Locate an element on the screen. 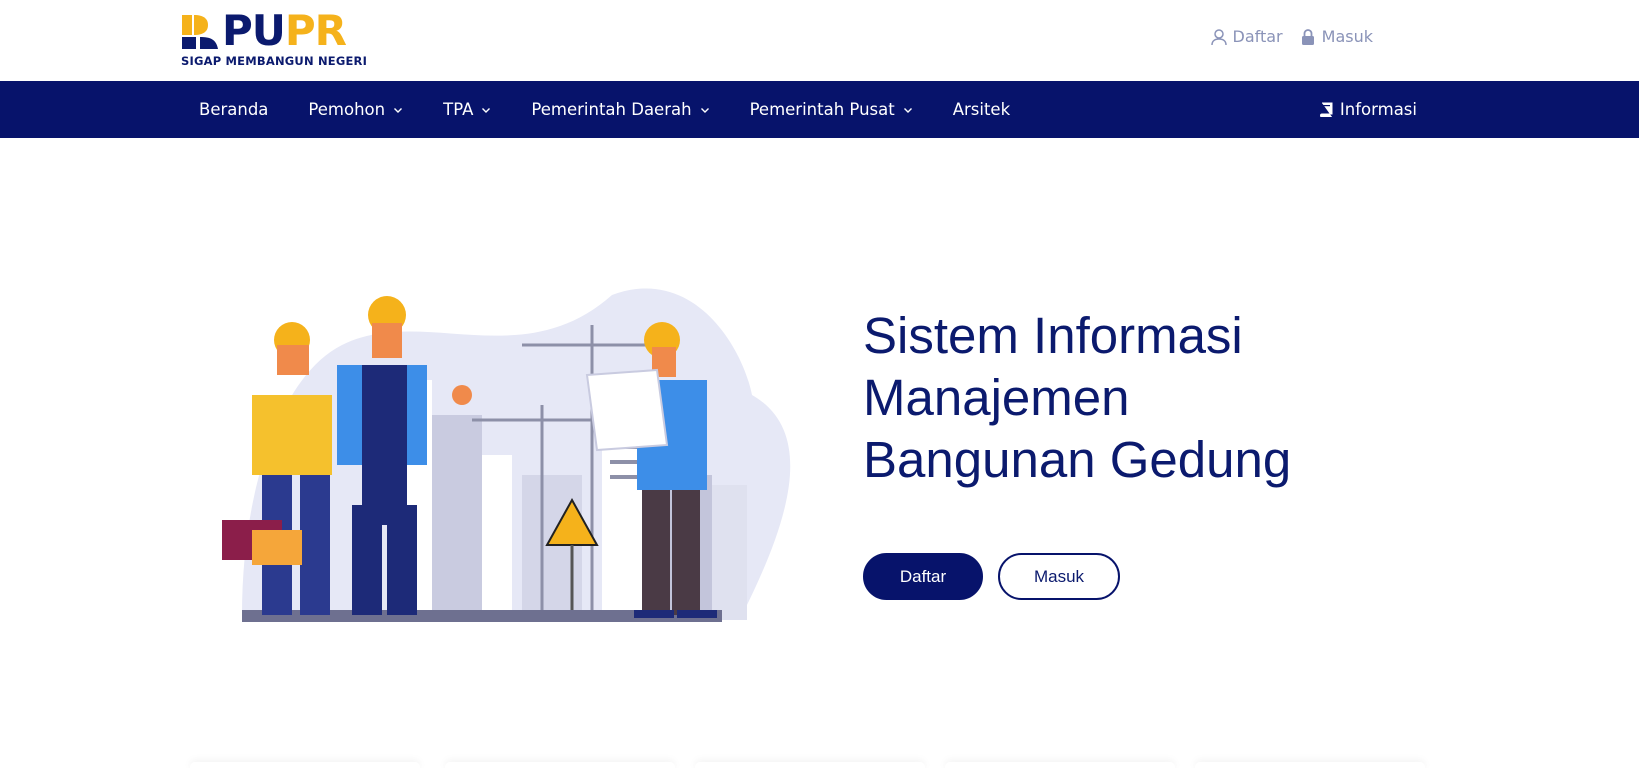 This screenshot has width=1639, height=768. logo-wordmark: PUPR is located at coordinates (284, 30).